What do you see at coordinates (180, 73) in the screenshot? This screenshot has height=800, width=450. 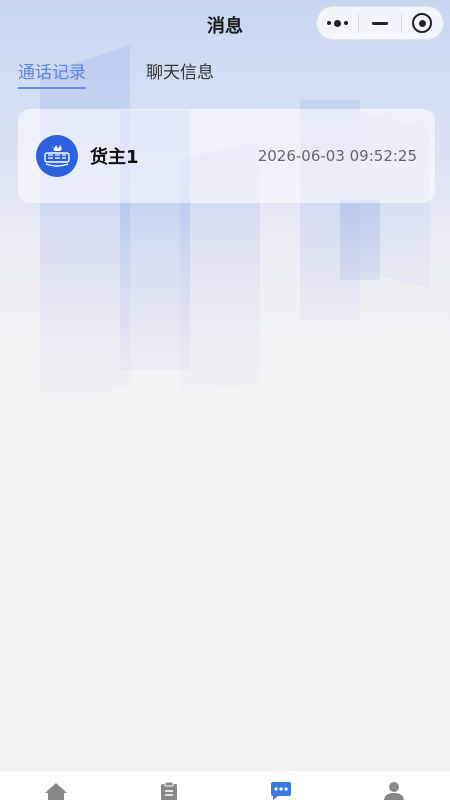 I see `tab-chat-messages: 聊天信息` at bounding box center [180, 73].